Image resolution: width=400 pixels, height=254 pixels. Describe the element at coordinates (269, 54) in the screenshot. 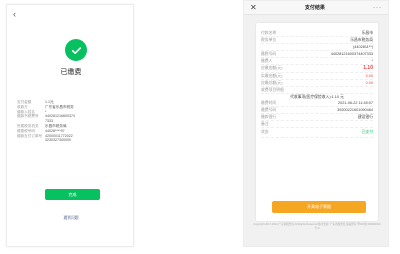

I see `receipt-label: 缴税号码` at that location.